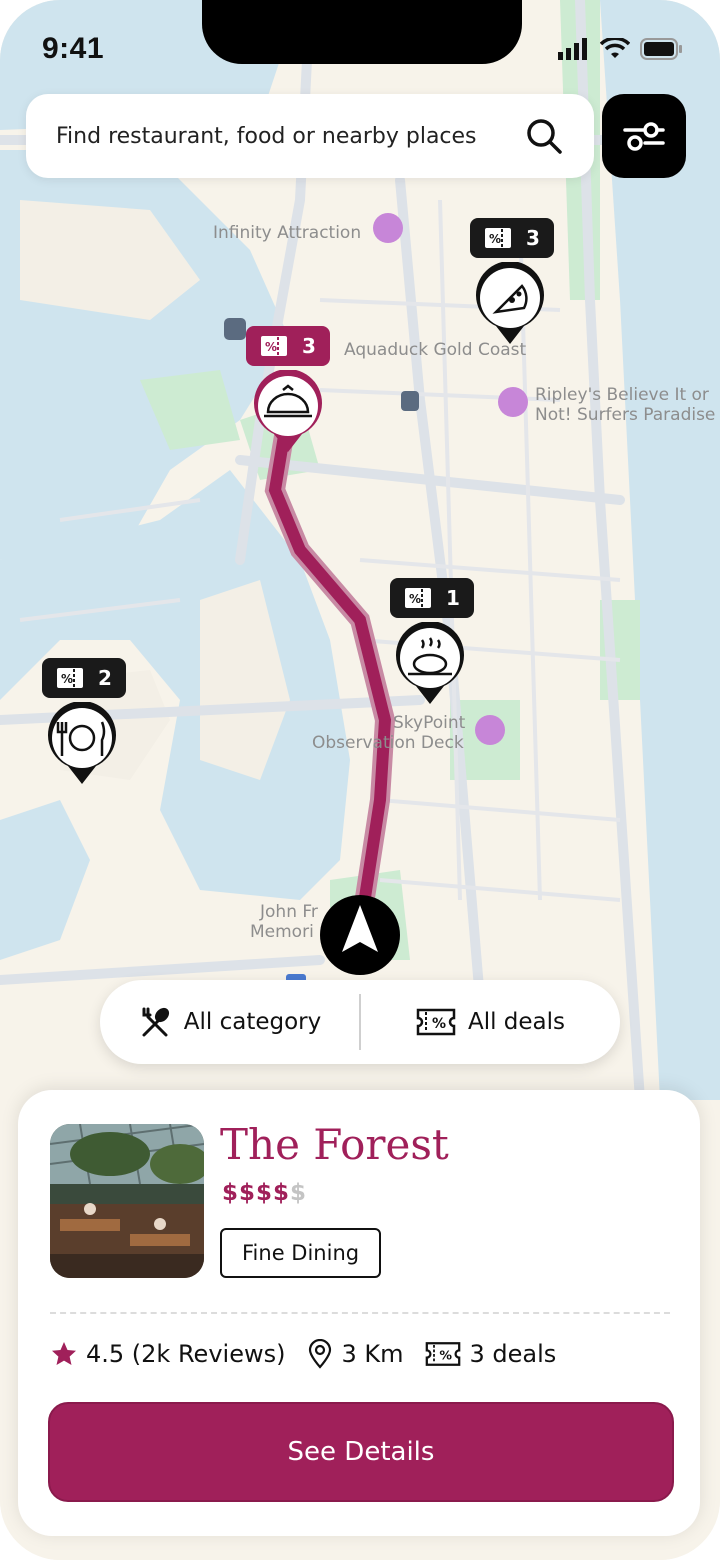  I want to click on map-label-john-line2: Memori, so click(282, 932).